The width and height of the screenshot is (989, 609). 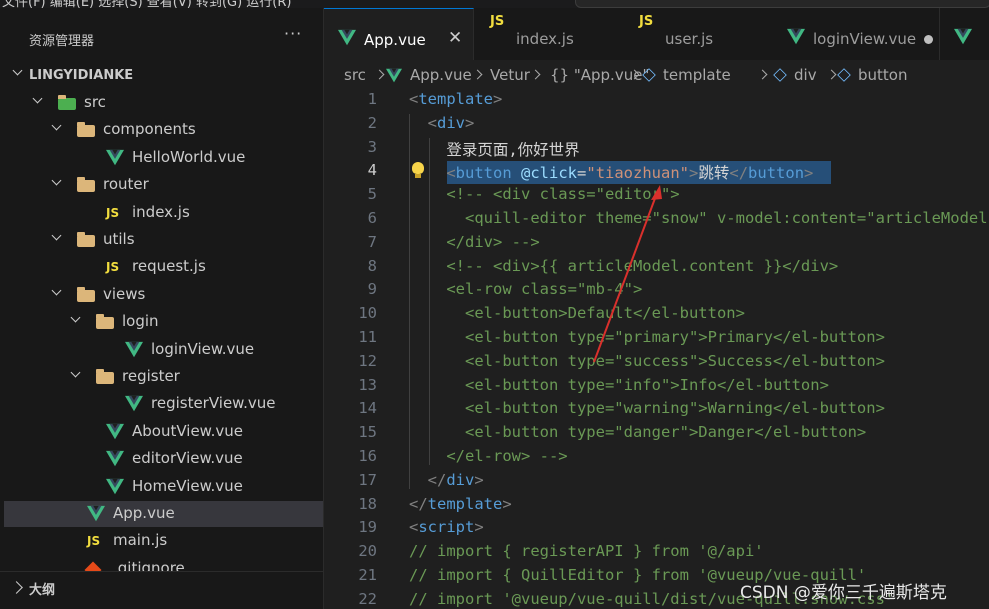 What do you see at coordinates (843, 593) in the screenshot?
I see `watermark: CSDN @爱你三千遍斯塔克` at bounding box center [843, 593].